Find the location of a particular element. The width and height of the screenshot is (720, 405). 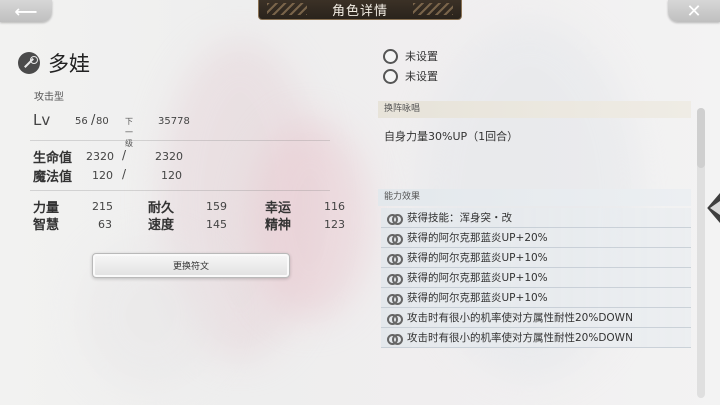

title-plate: 角色详情 is located at coordinates (360, 10).